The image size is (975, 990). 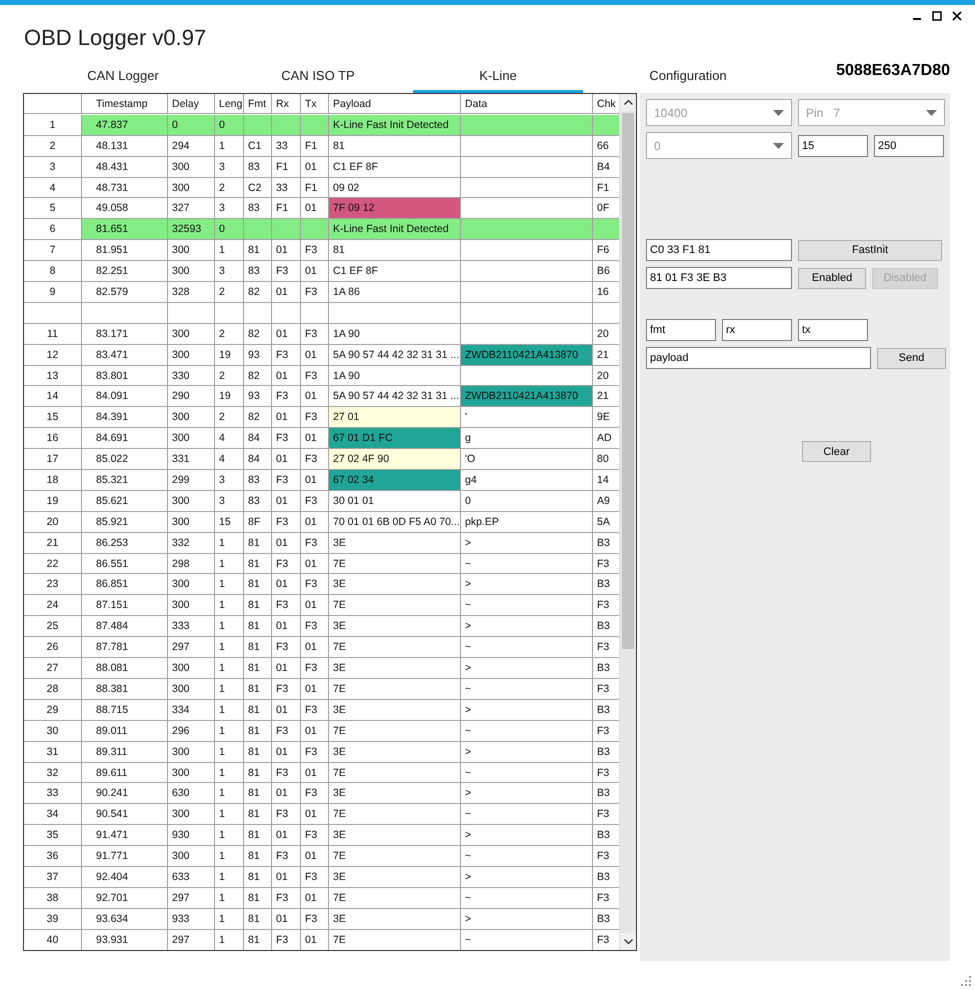 What do you see at coordinates (833, 145) in the screenshot?
I see `input-field: 15` at bounding box center [833, 145].